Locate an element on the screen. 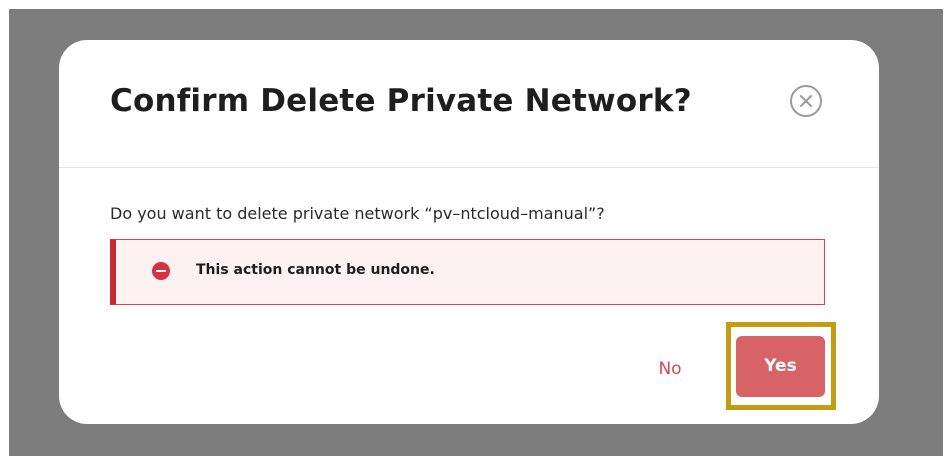 The width and height of the screenshot is (947, 459). warning-alert: This action cannot be undone. is located at coordinates (467, 272).